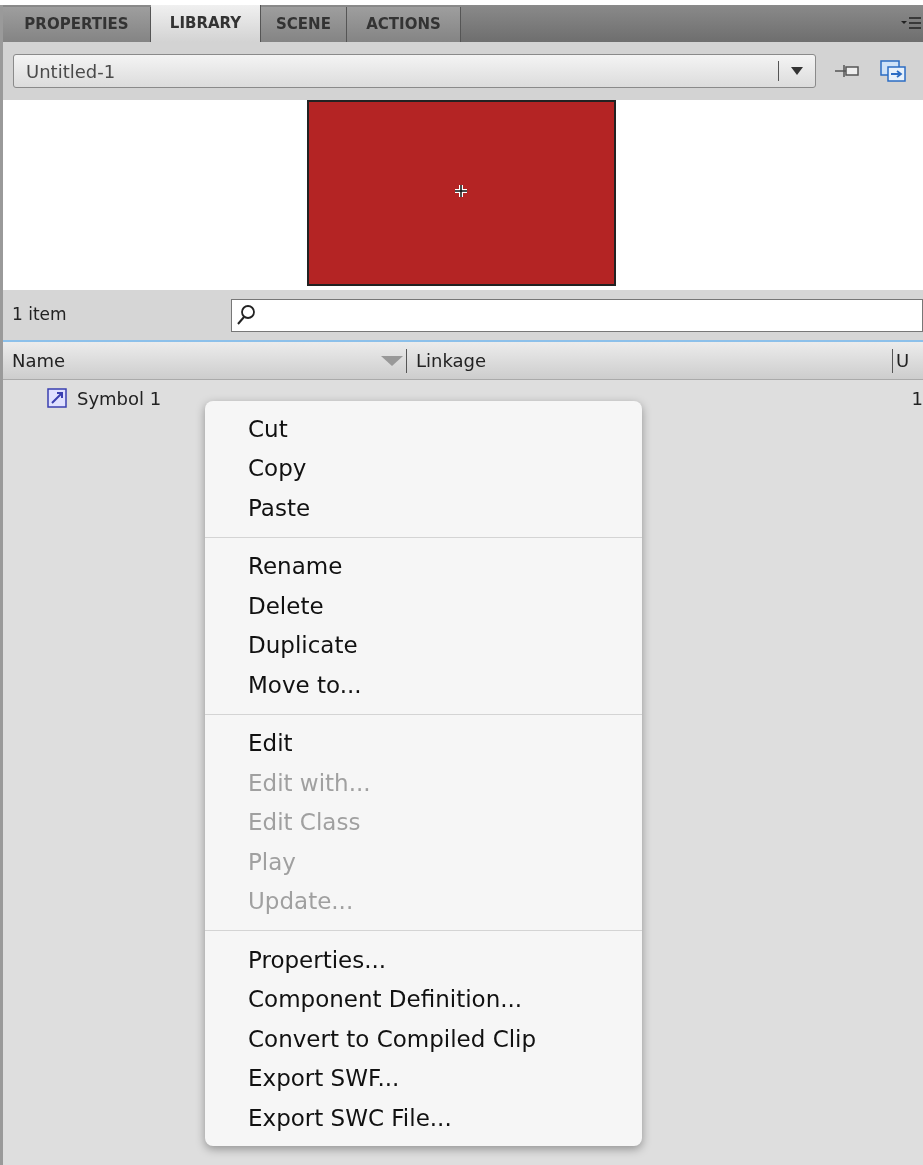 This screenshot has height=1165, width=923. I want to click on panel-menu-icon, so click(911, 23).